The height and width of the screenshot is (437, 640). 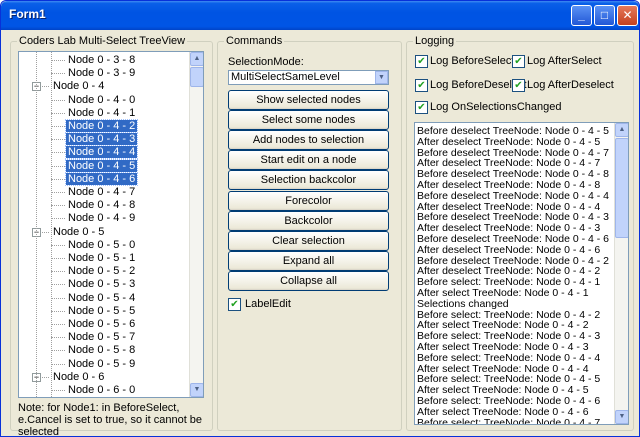 I want to click on tree-node: Node 0 - 4 - 9, so click(x=101, y=218).